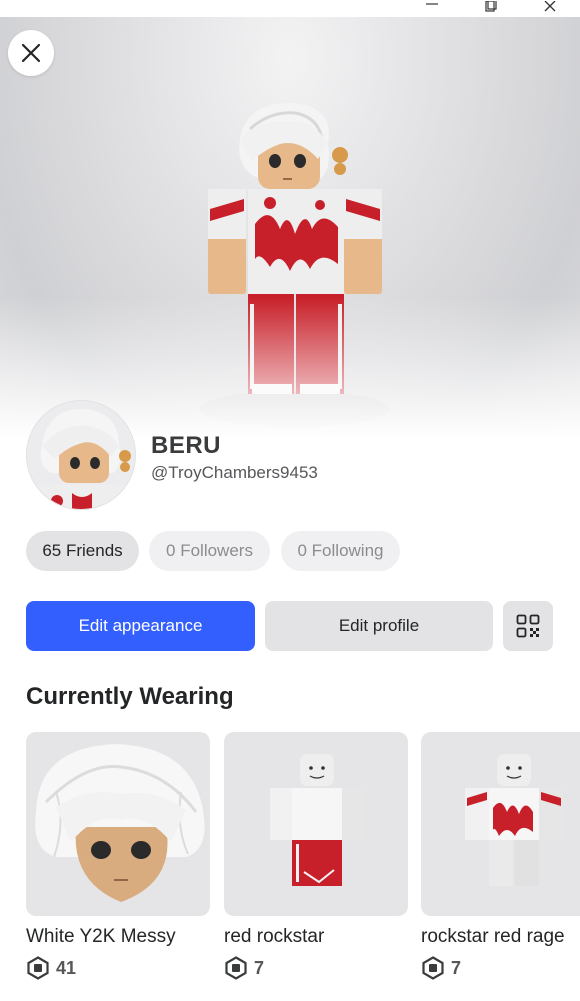 This screenshot has height=1001, width=580. I want to click on edit-appearance-button: Edit appearance, so click(140, 626).